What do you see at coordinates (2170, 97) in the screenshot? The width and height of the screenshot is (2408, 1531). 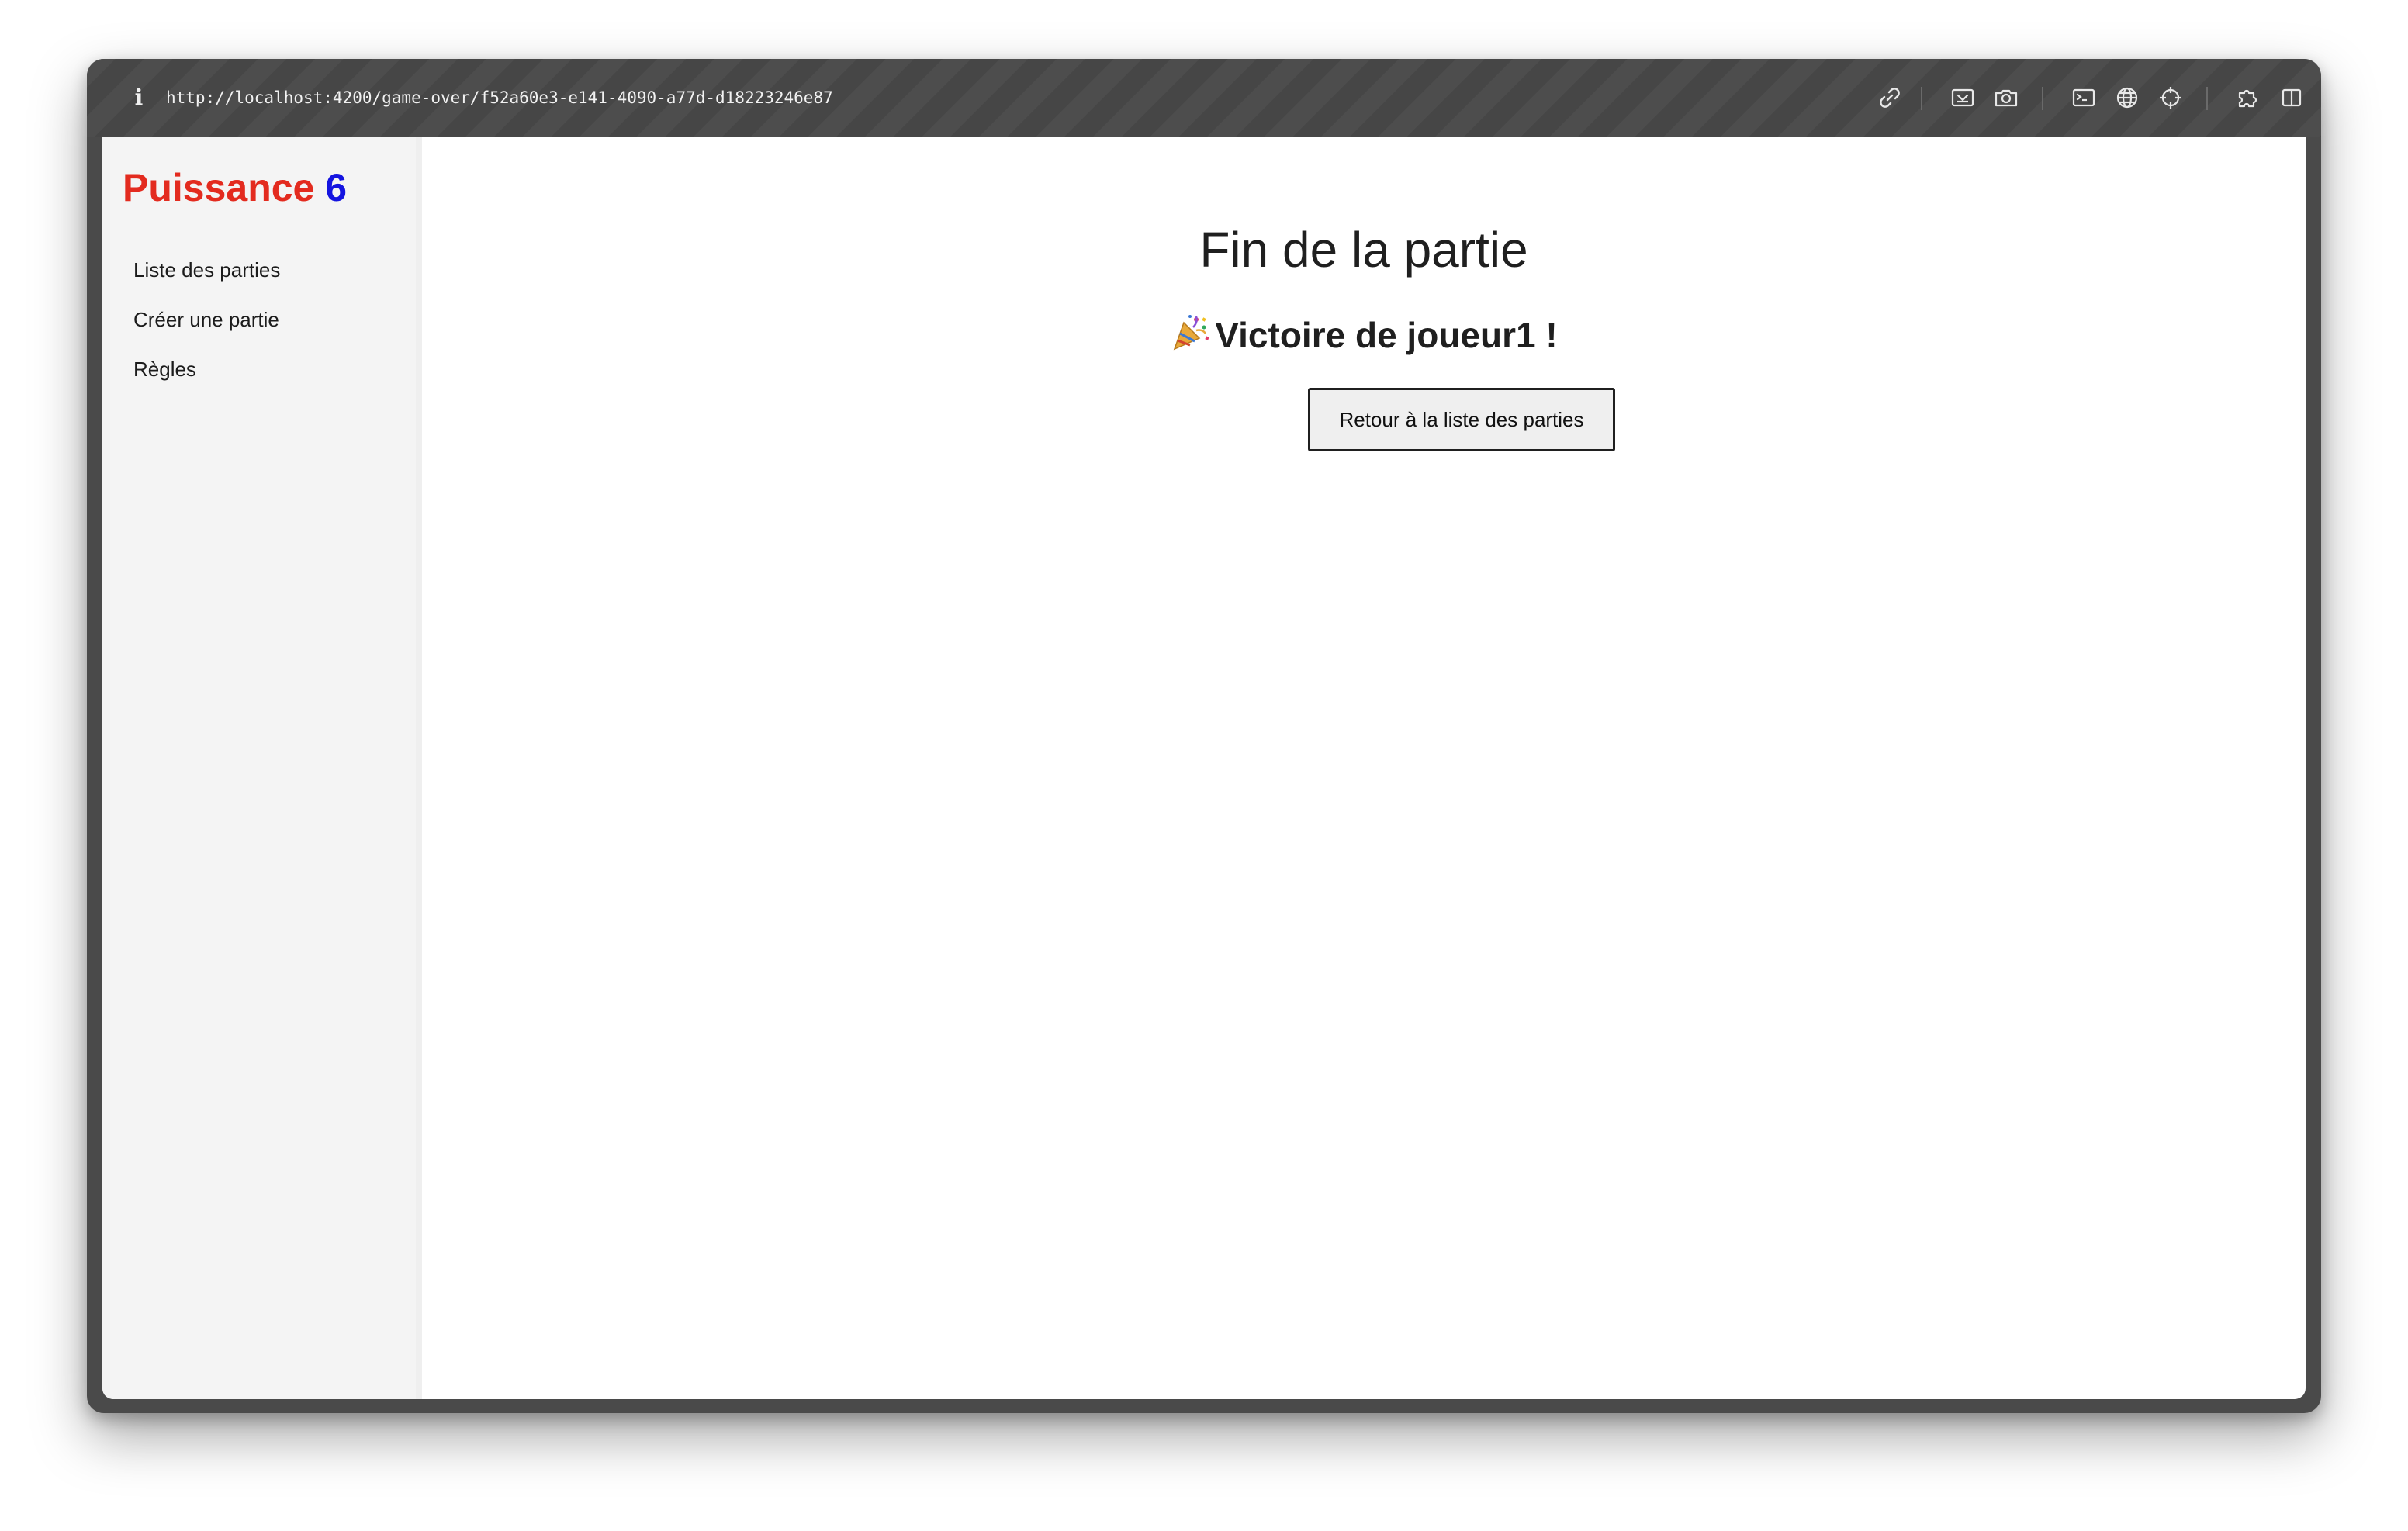 I see `crosshair-icon` at bounding box center [2170, 97].